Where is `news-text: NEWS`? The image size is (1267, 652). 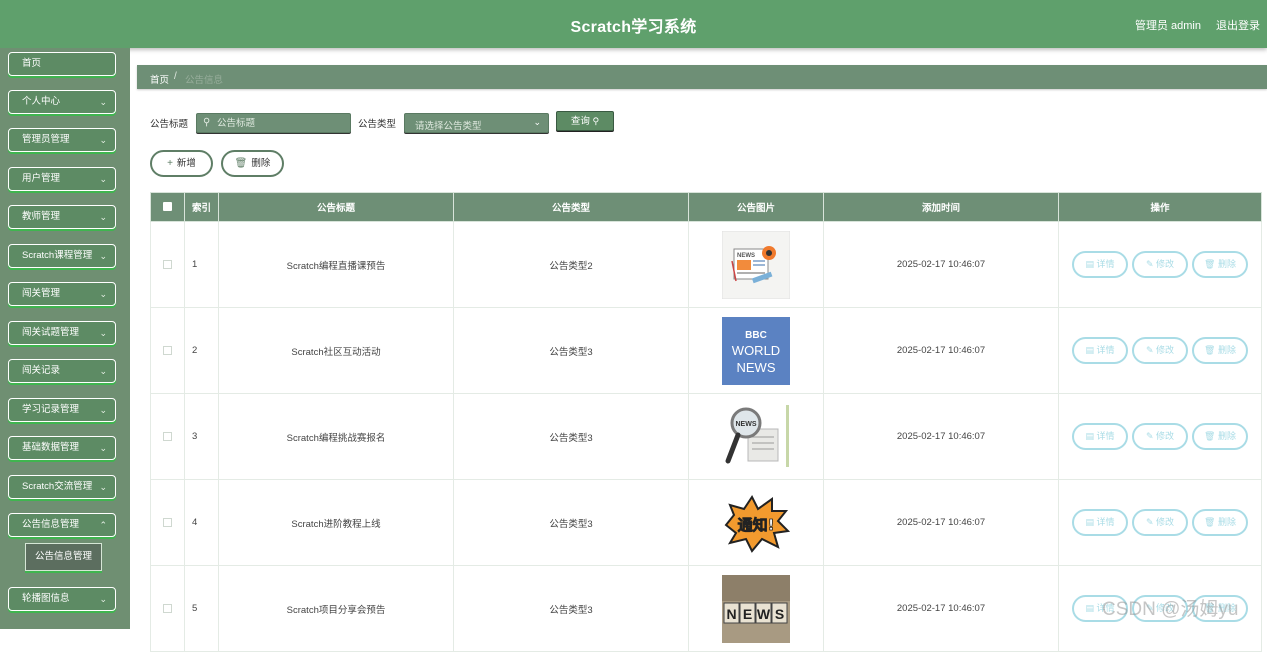
news-text: NEWS is located at coordinates (756, 367).